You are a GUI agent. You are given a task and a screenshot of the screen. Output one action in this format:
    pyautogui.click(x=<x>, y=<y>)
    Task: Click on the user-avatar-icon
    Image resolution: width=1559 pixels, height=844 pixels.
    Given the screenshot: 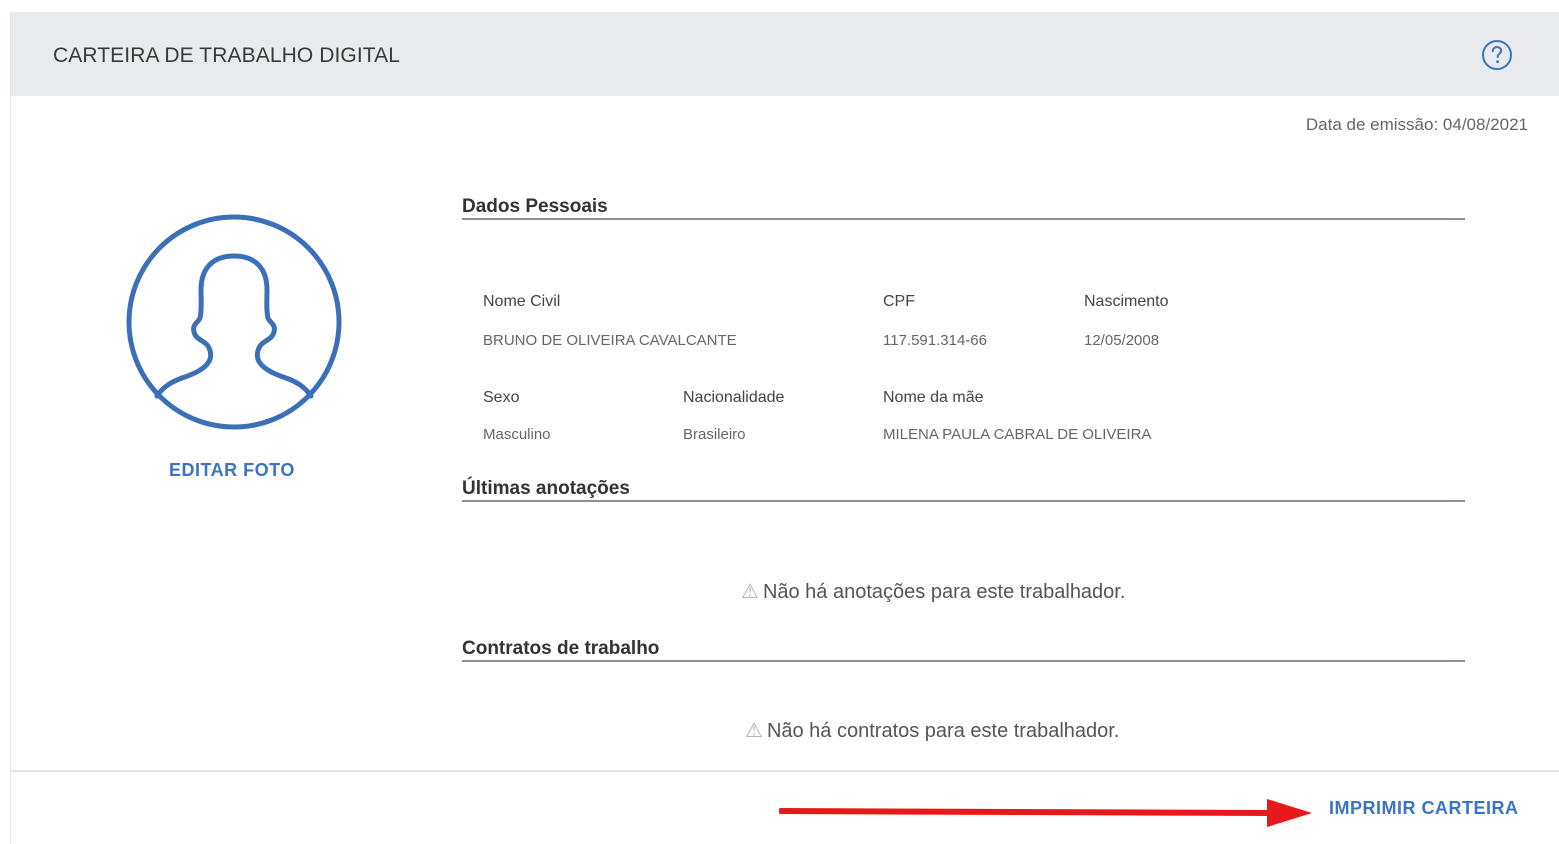 What is the action you would take?
    pyautogui.click(x=234, y=322)
    